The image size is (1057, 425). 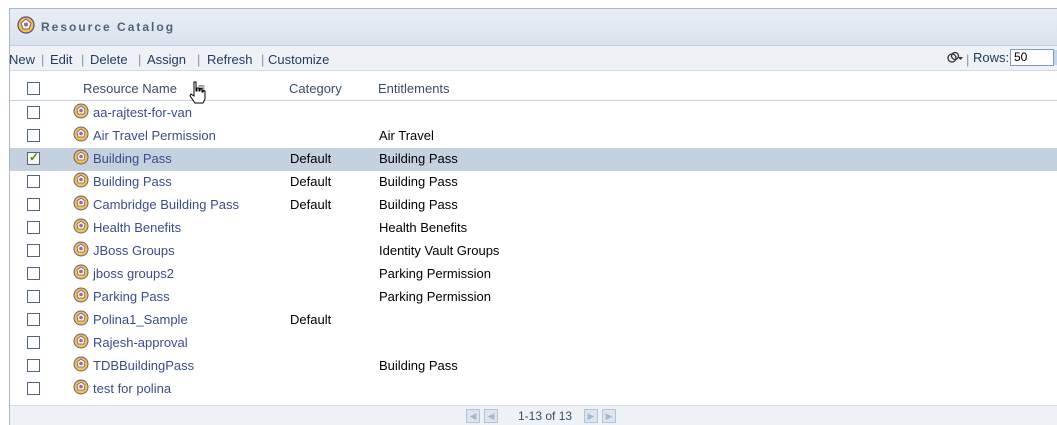 What do you see at coordinates (491, 416) in the screenshot?
I see `previous-page-icon: ◀` at bounding box center [491, 416].